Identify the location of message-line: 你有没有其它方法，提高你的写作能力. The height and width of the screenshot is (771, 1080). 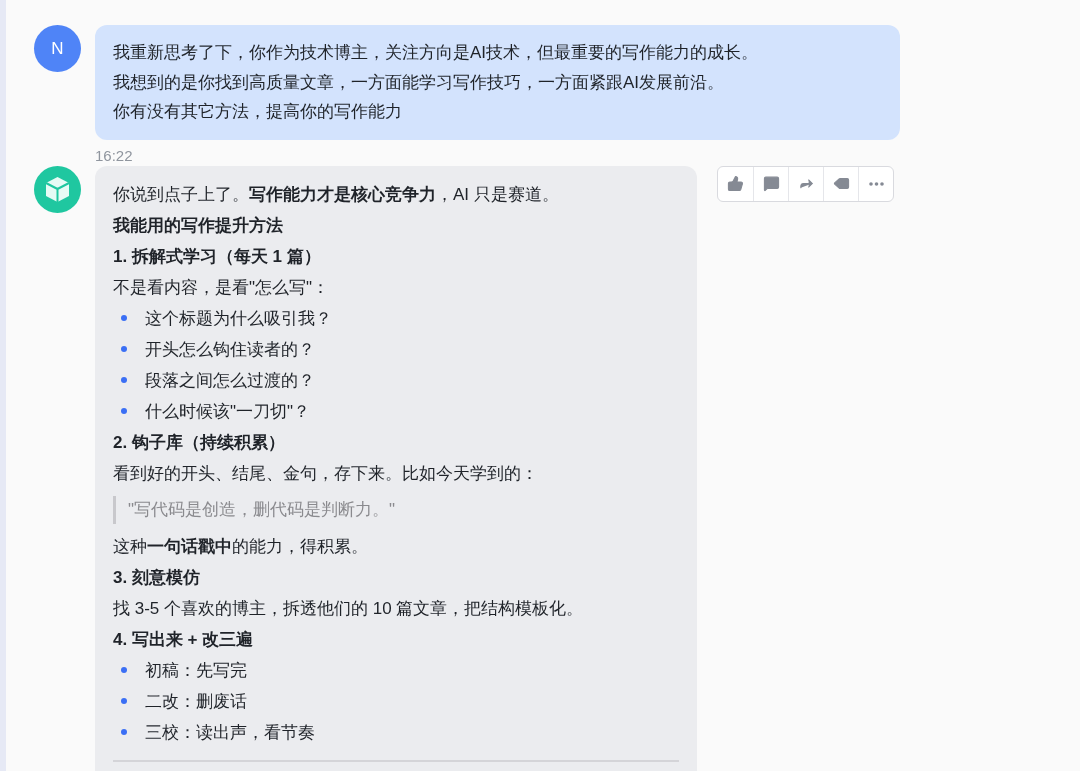
(258, 112).